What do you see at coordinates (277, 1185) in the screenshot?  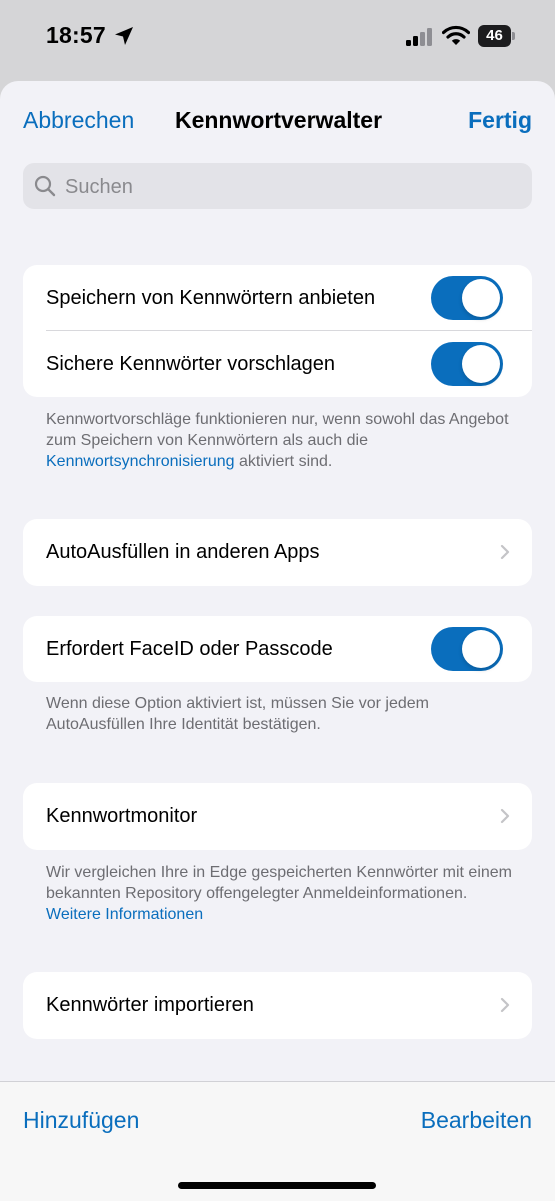 I see `home-indicator` at bounding box center [277, 1185].